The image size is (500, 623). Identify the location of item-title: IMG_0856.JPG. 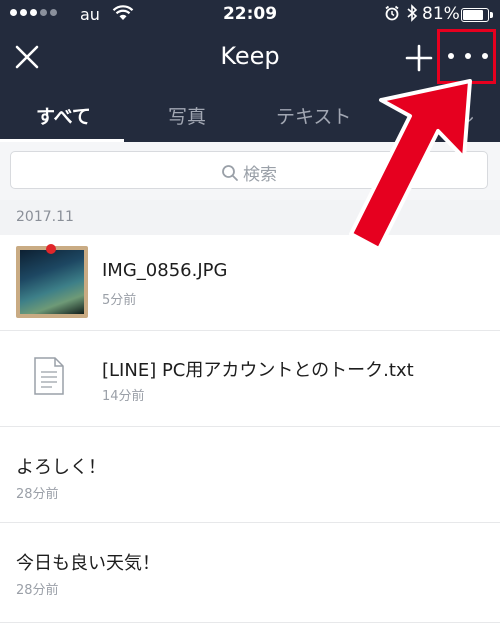
(165, 270).